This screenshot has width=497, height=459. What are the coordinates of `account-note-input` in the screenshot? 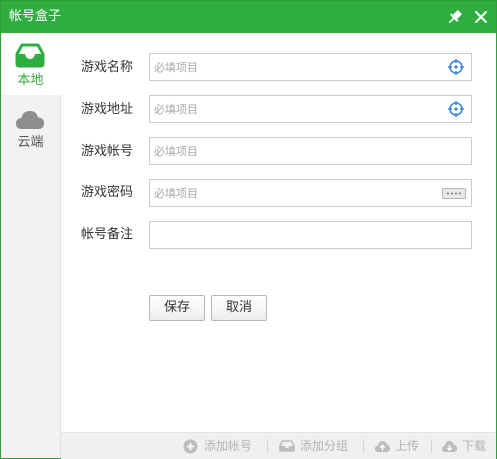 It's located at (297, 235).